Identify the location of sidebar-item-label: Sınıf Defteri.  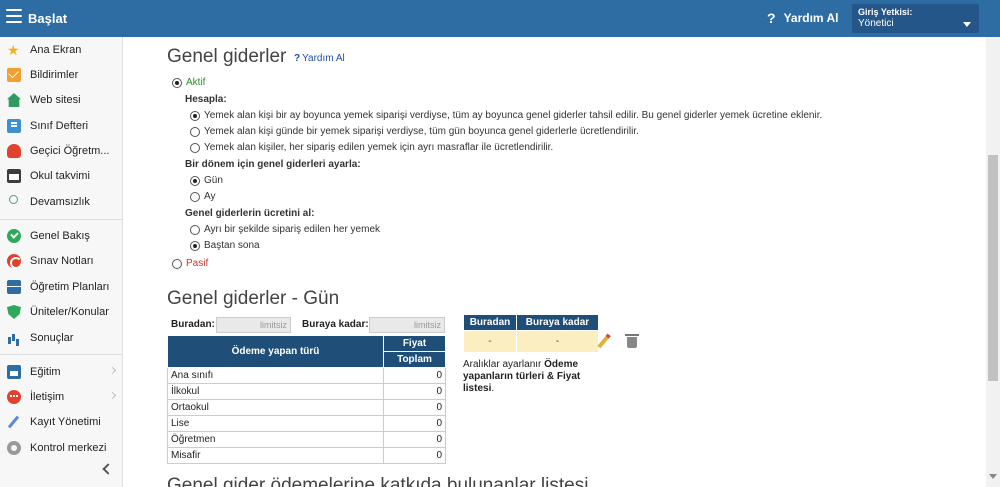
(59, 126).